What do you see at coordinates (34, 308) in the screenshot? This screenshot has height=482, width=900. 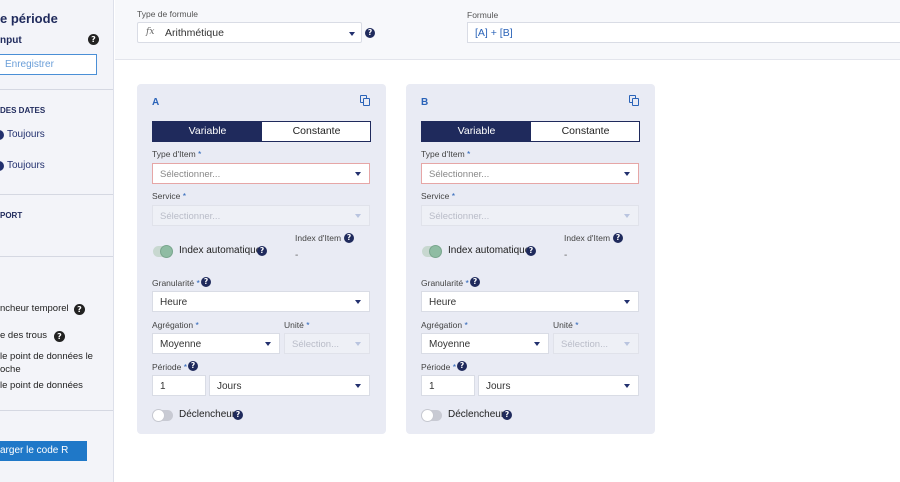 I see `trigger-option-label: ncheur temporel` at bounding box center [34, 308].